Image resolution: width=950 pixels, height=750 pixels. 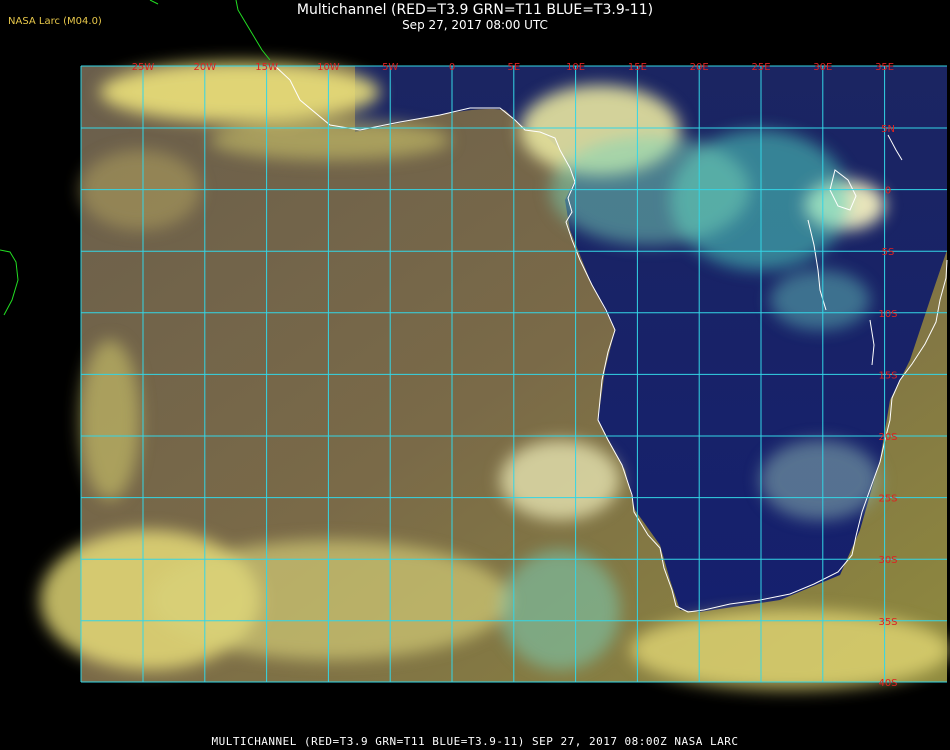 What do you see at coordinates (328, 67) in the screenshot?
I see `longitude-label: 10W` at bounding box center [328, 67].